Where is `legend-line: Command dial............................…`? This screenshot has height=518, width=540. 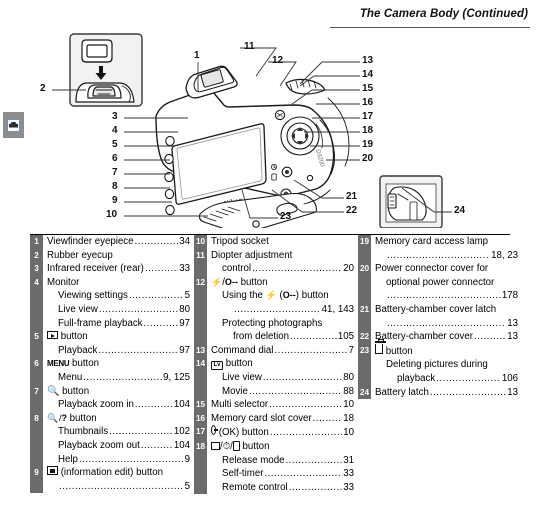
legend-line: Command dial............................… is located at coordinates (282, 351).